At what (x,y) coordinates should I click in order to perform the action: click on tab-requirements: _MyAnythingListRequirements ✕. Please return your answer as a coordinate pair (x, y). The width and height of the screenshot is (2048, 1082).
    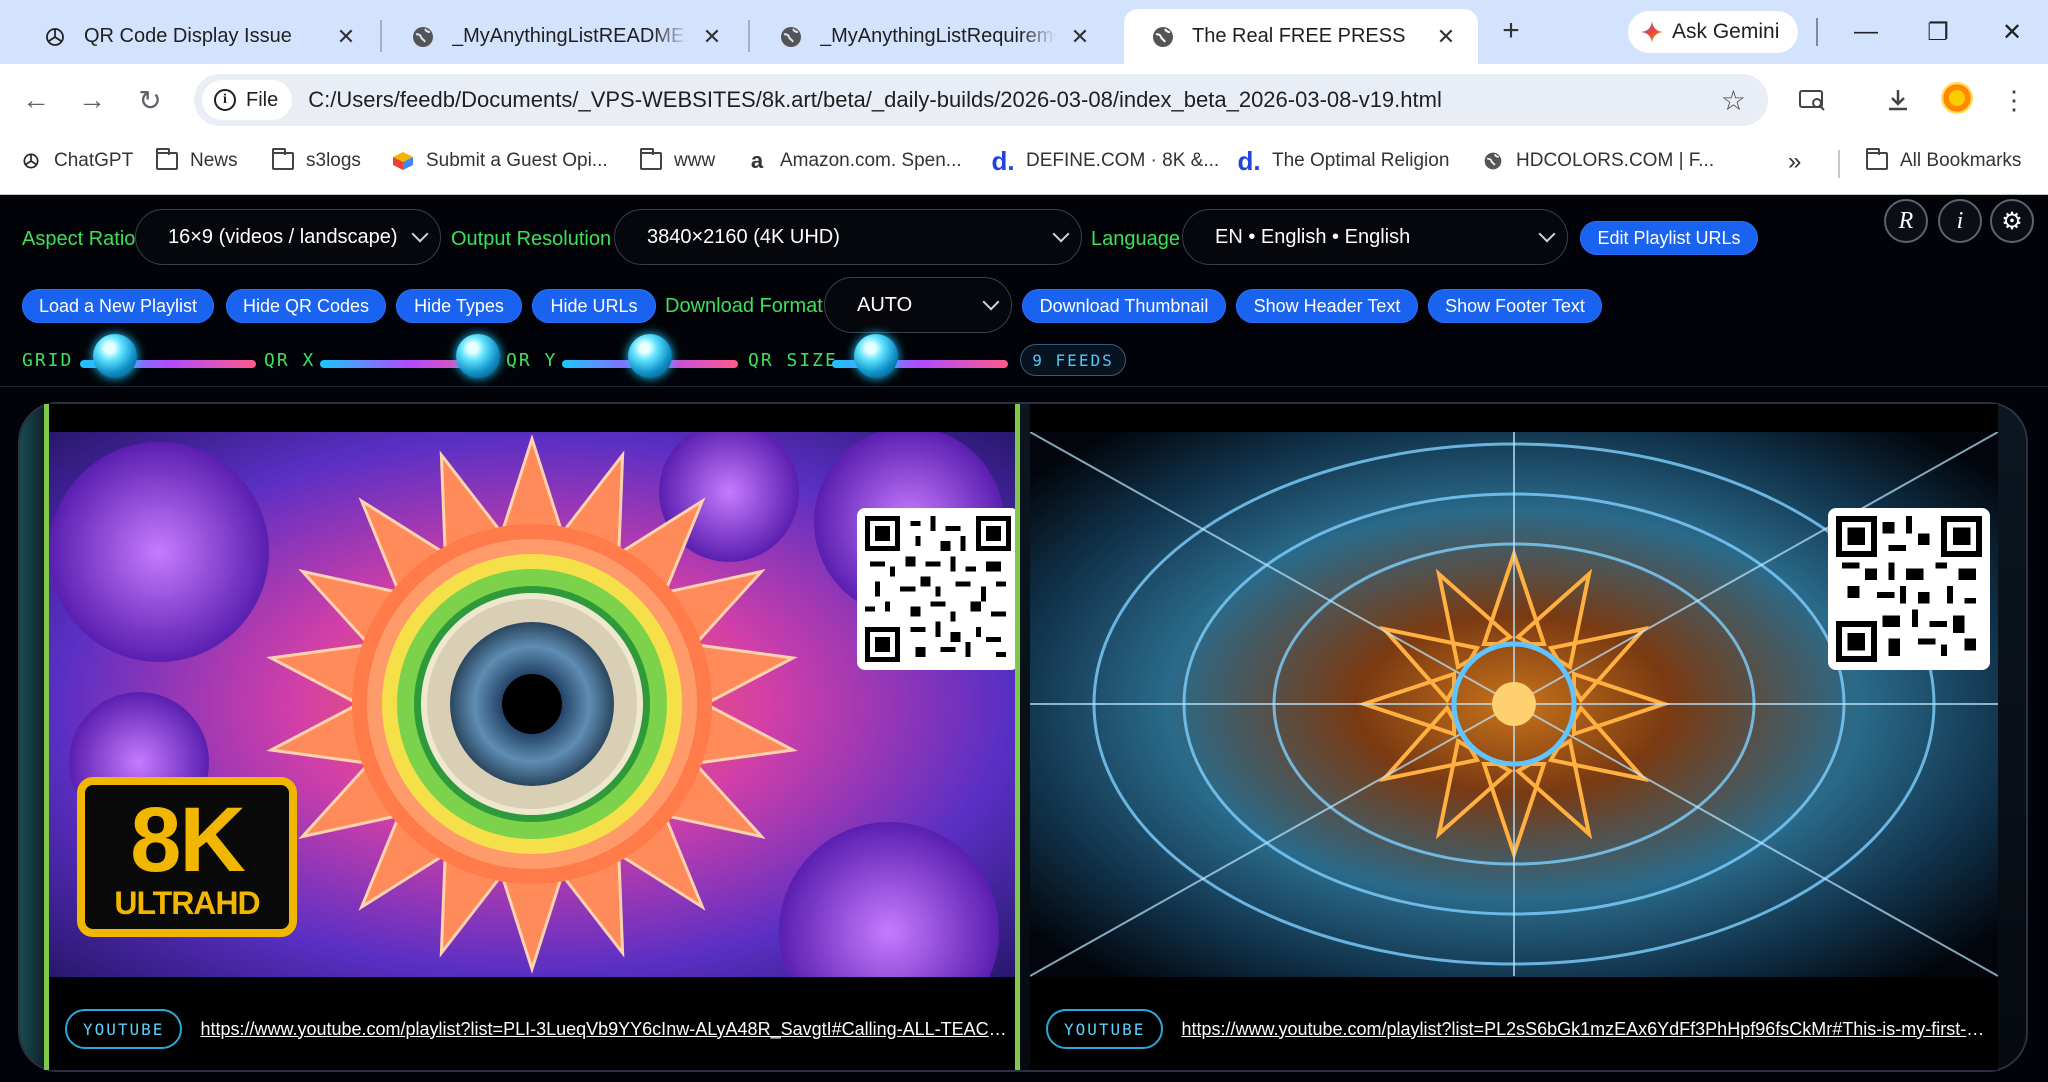
    Looking at the image, I should click on (932, 36).